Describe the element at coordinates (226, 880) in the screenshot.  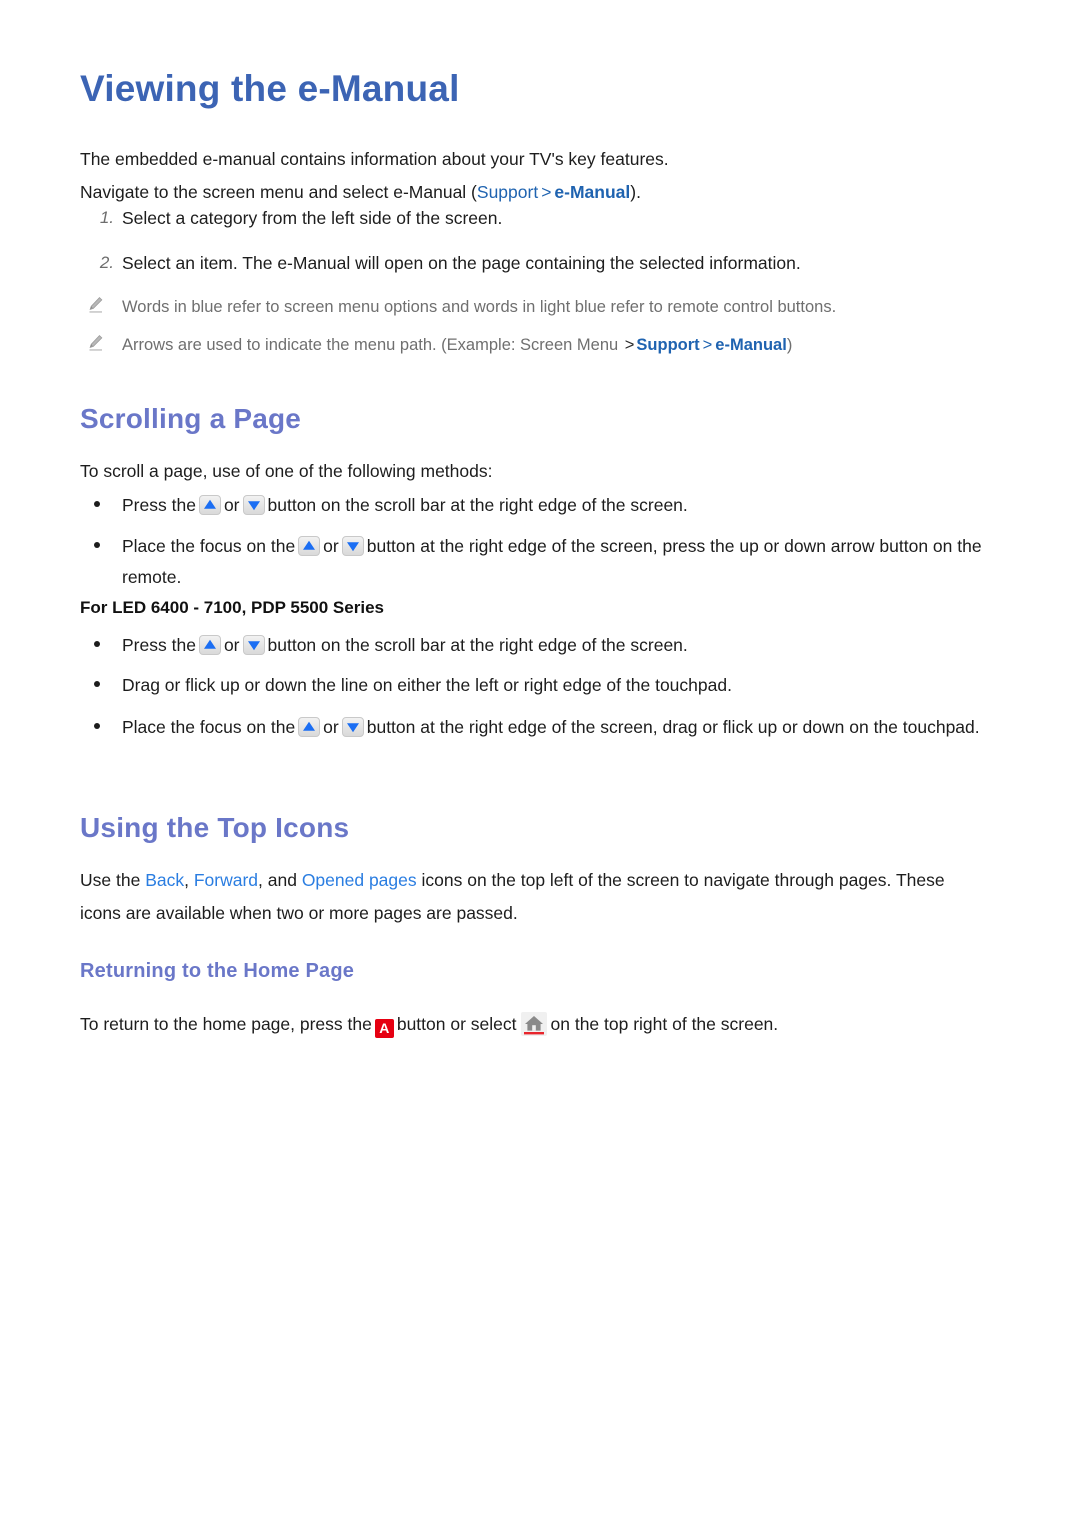
I see `link-forward: Forward` at that location.